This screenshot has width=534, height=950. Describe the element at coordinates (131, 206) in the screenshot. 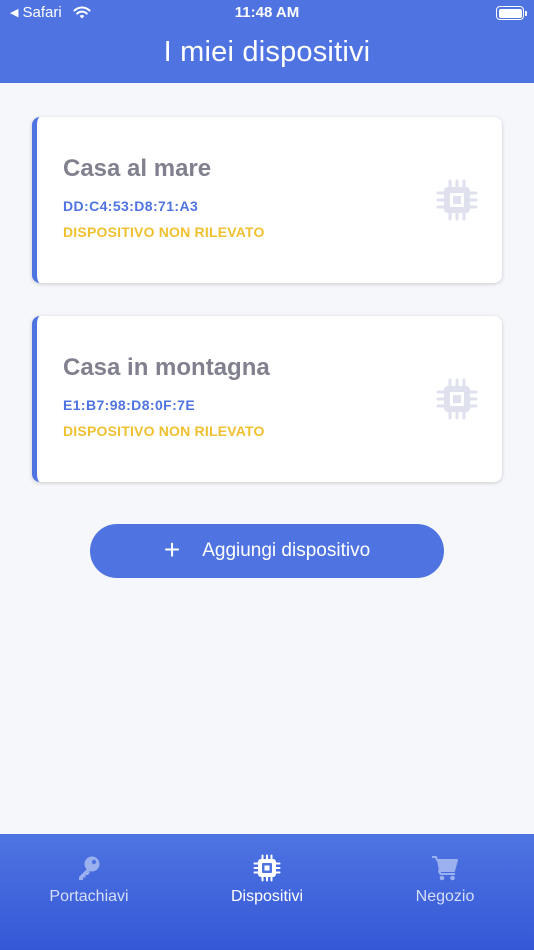

I see `device-mac-address: DD:C4:53:D8:71:A3` at that location.